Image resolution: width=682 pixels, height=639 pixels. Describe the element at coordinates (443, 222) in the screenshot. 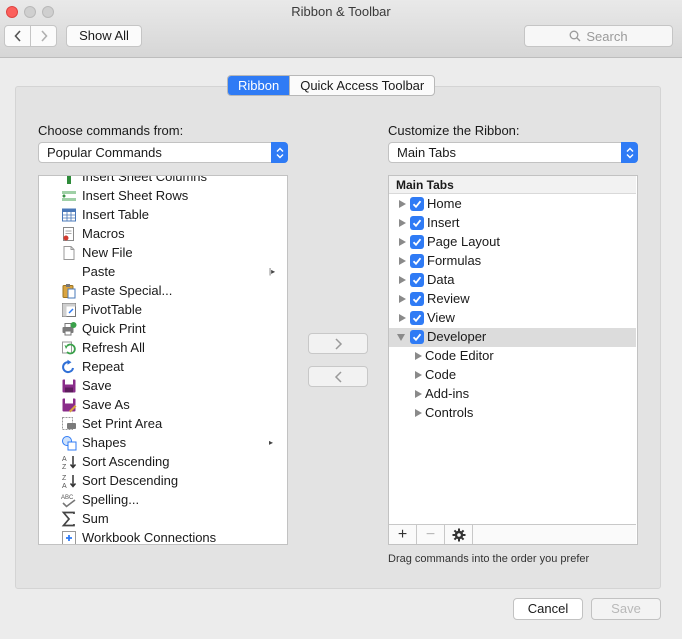

I see `tab-label: Insert` at that location.